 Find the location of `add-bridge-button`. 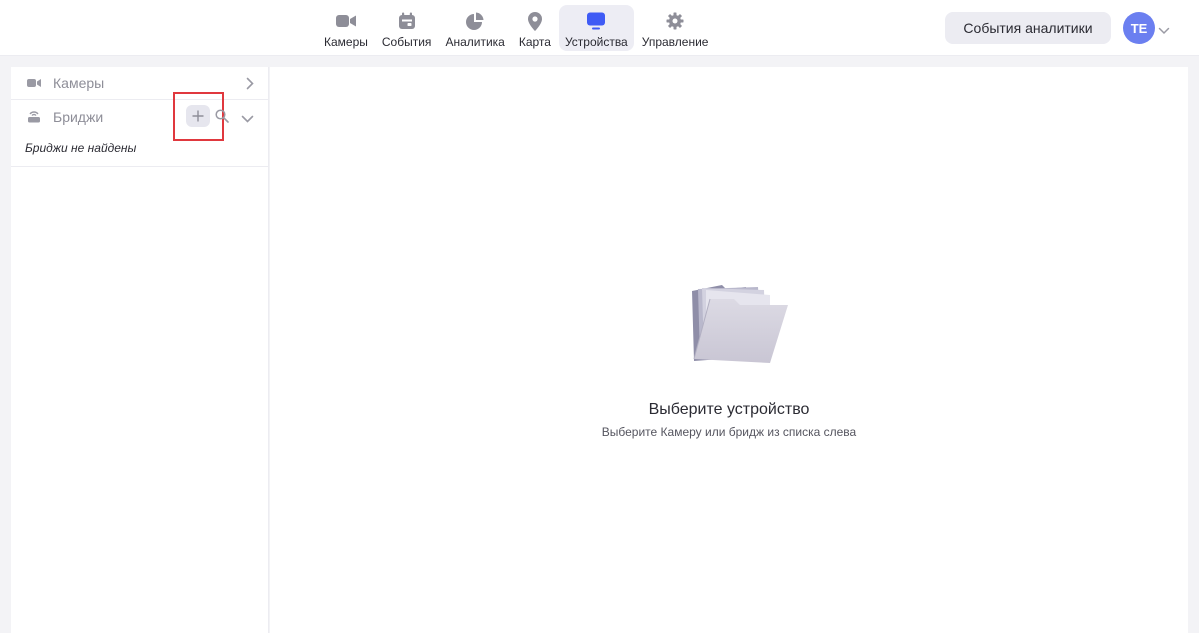

add-bridge-button is located at coordinates (198, 116).